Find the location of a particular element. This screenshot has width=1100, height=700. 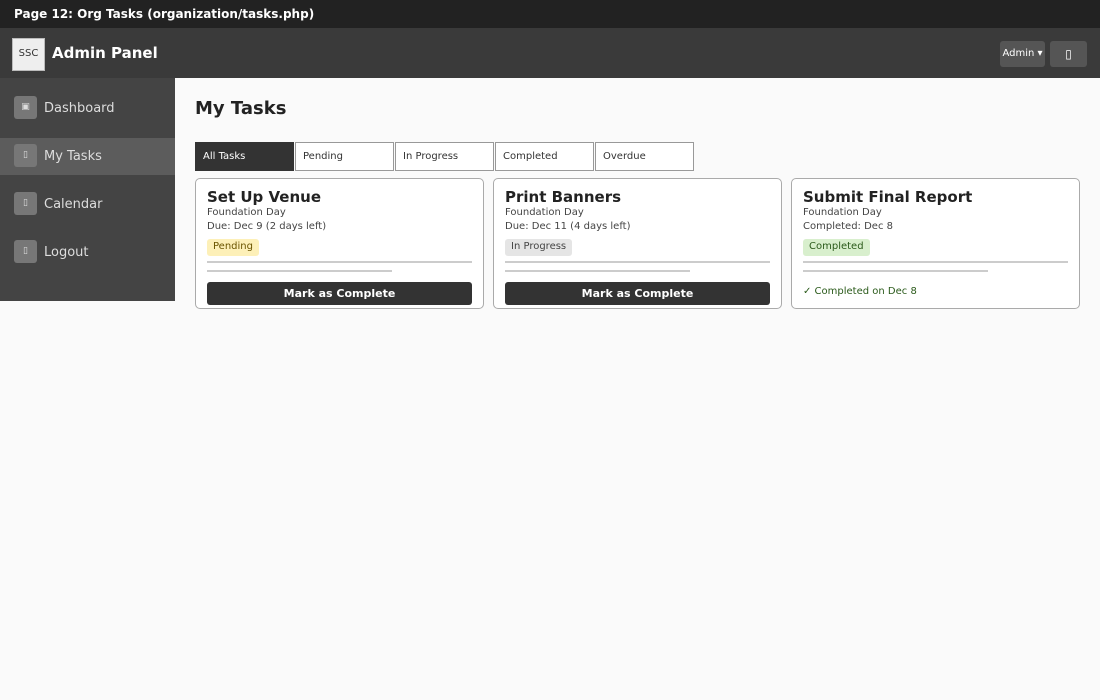

task-title: Set Up Venue is located at coordinates (264, 197).